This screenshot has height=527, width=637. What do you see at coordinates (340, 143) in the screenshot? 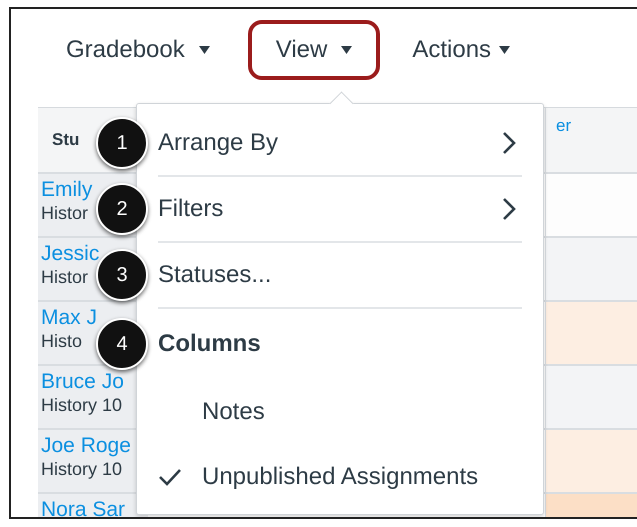
I see `menu-item: Arrange By` at bounding box center [340, 143].